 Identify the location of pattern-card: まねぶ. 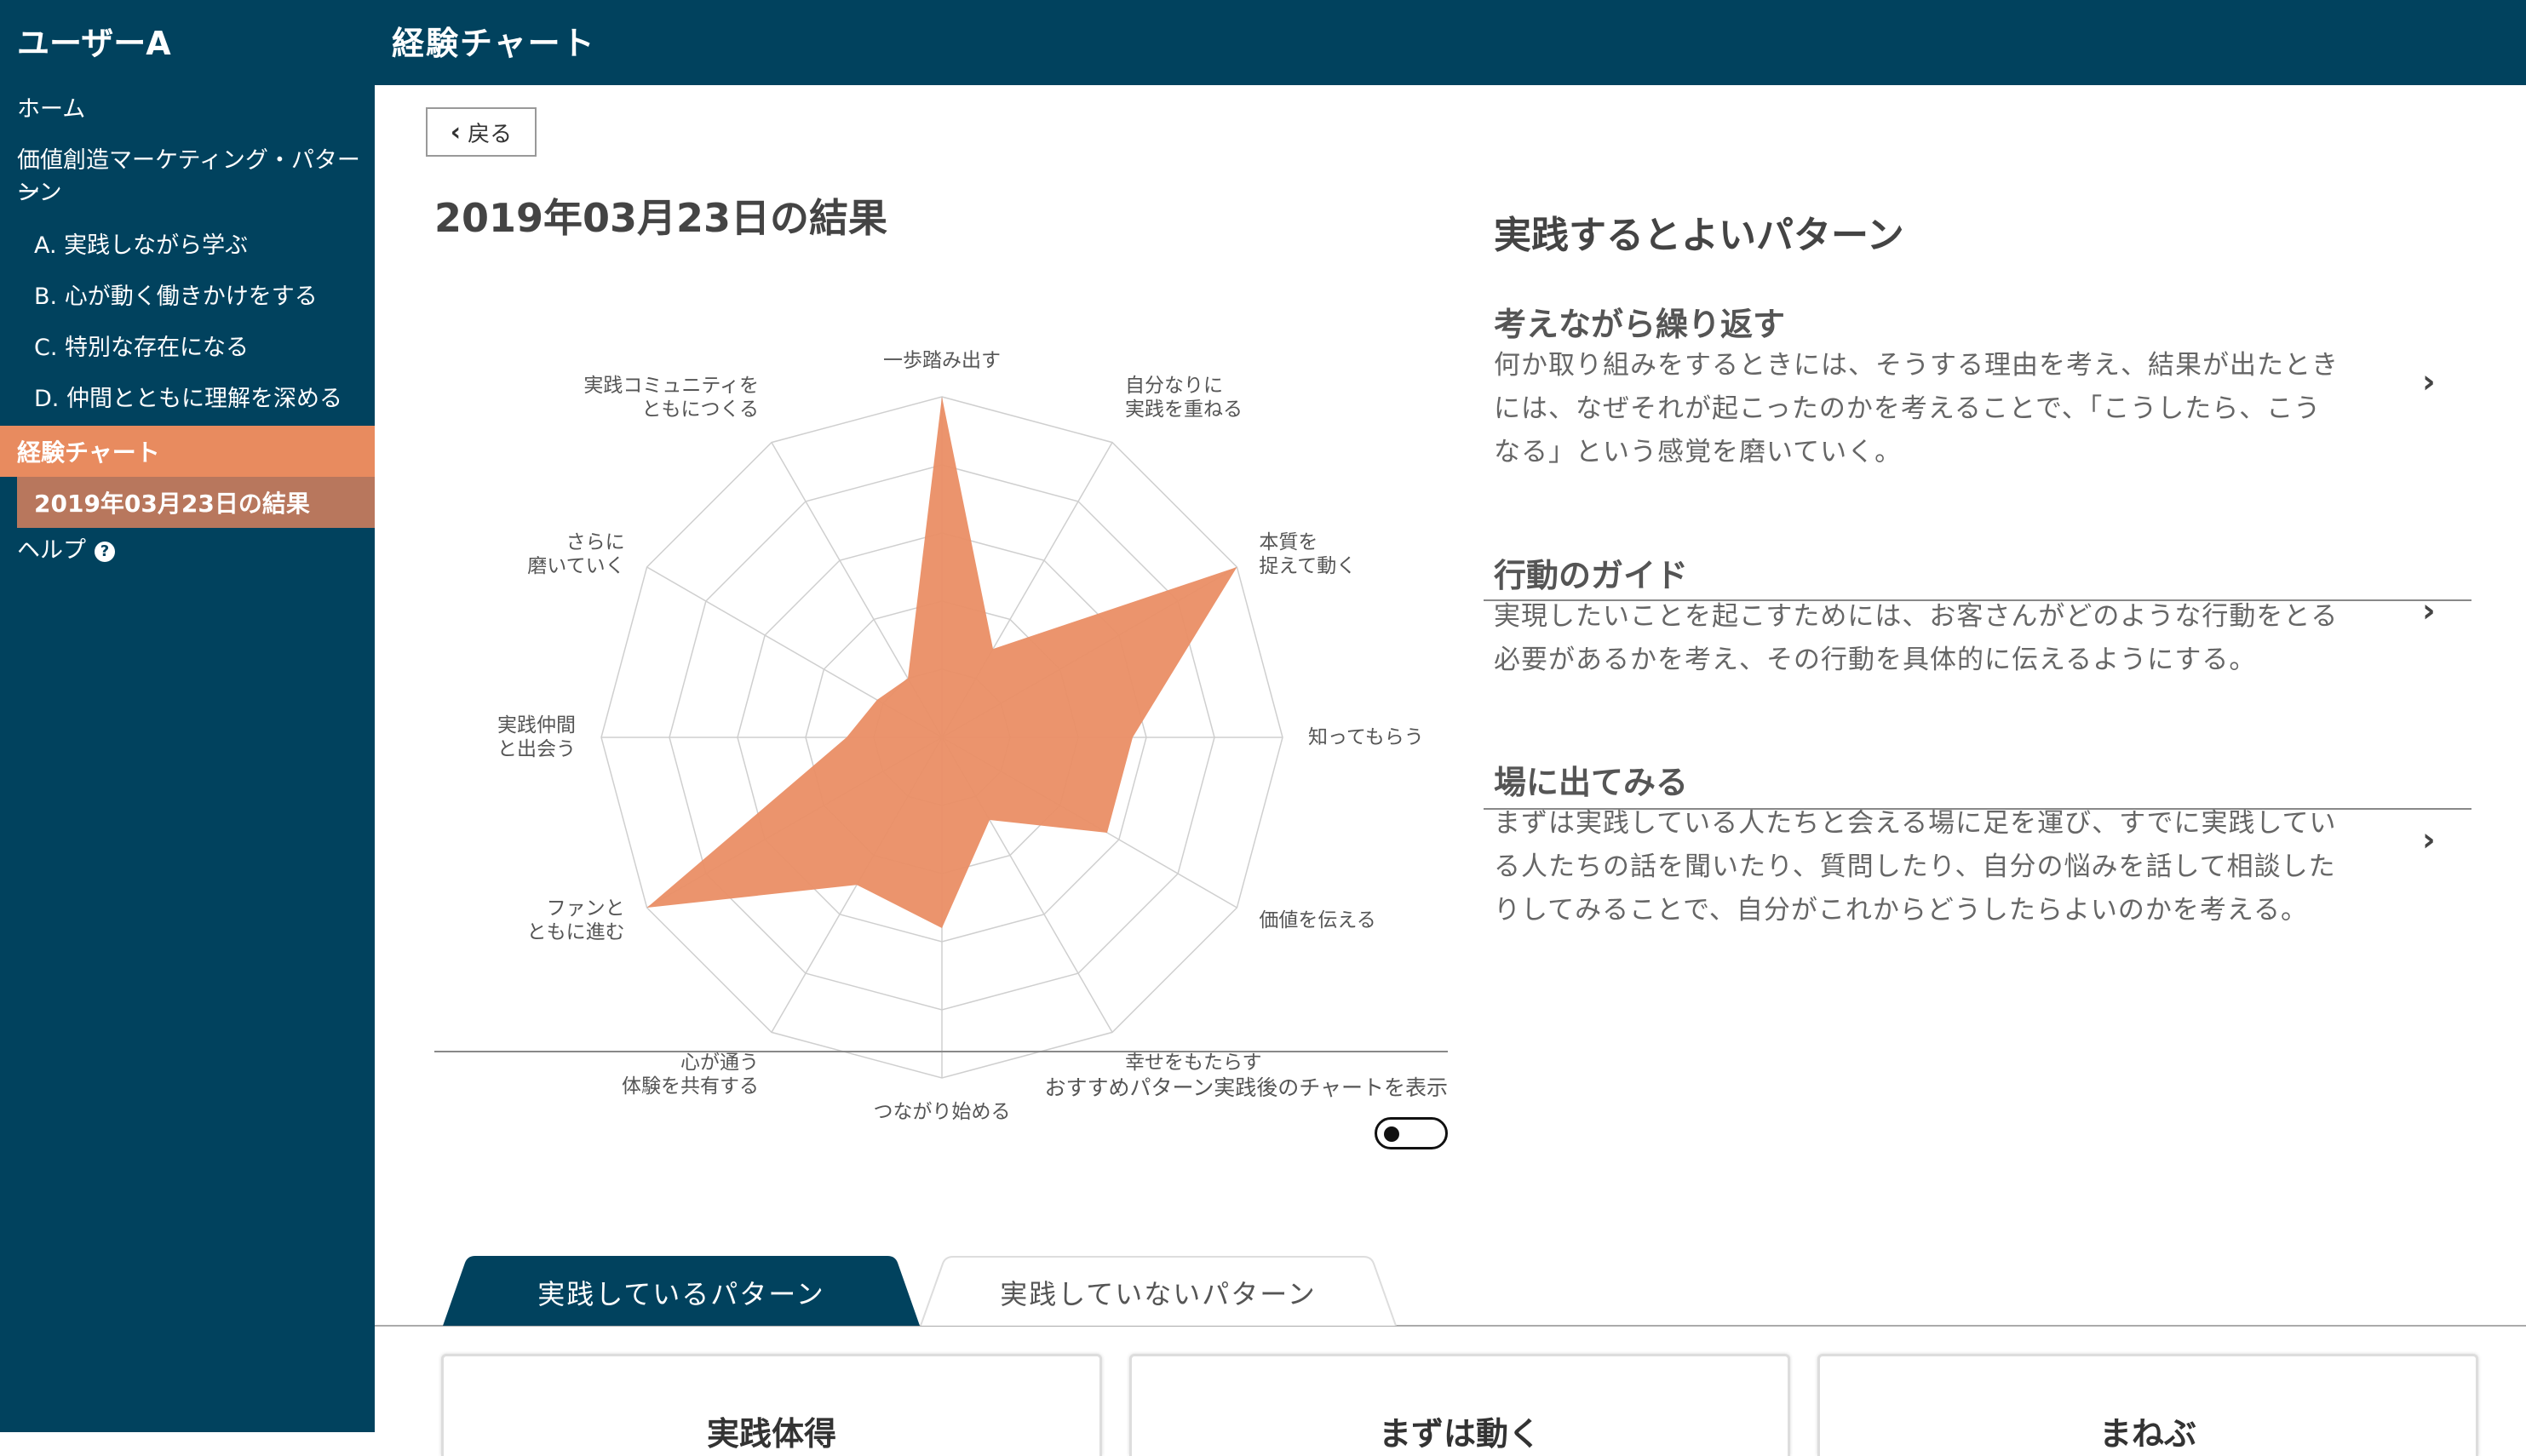
(2147, 1405).